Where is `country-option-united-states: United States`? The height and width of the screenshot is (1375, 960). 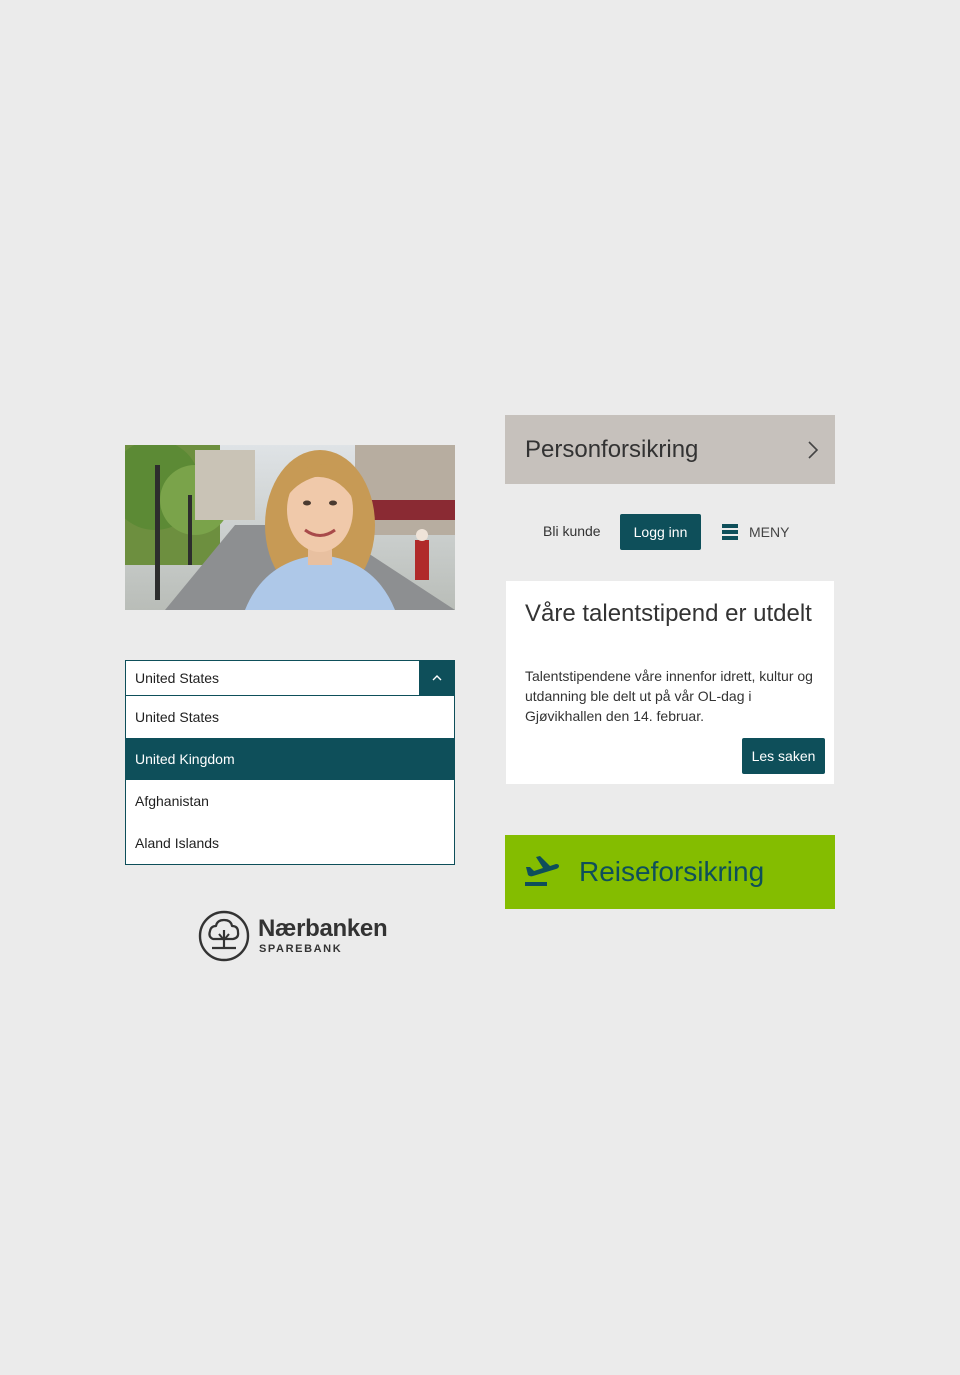
country-option-united-states: United States is located at coordinates (290, 717).